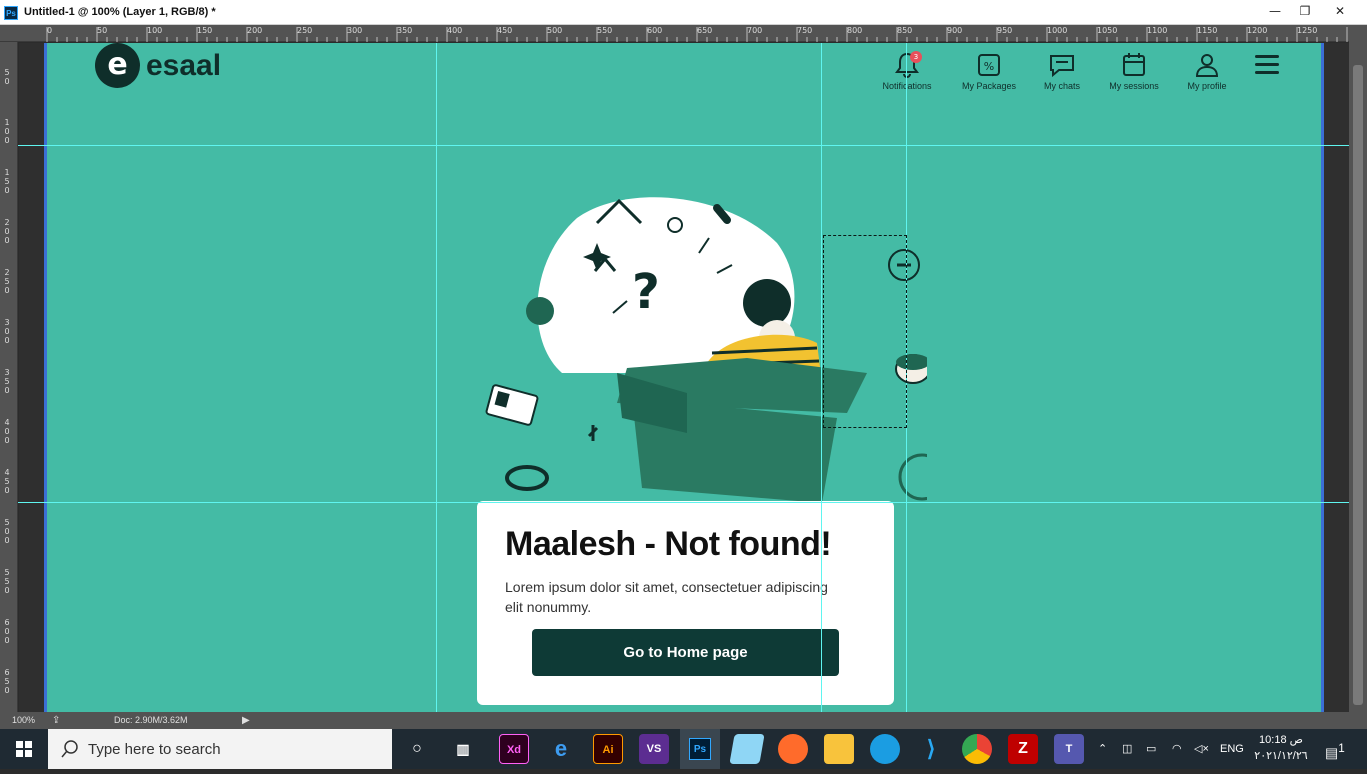 This screenshot has width=1367, height=774. What do you see at coordinates (916, 57) in the screenshot?
I see `notification-badge: 3` at bounding box center [916, 57].